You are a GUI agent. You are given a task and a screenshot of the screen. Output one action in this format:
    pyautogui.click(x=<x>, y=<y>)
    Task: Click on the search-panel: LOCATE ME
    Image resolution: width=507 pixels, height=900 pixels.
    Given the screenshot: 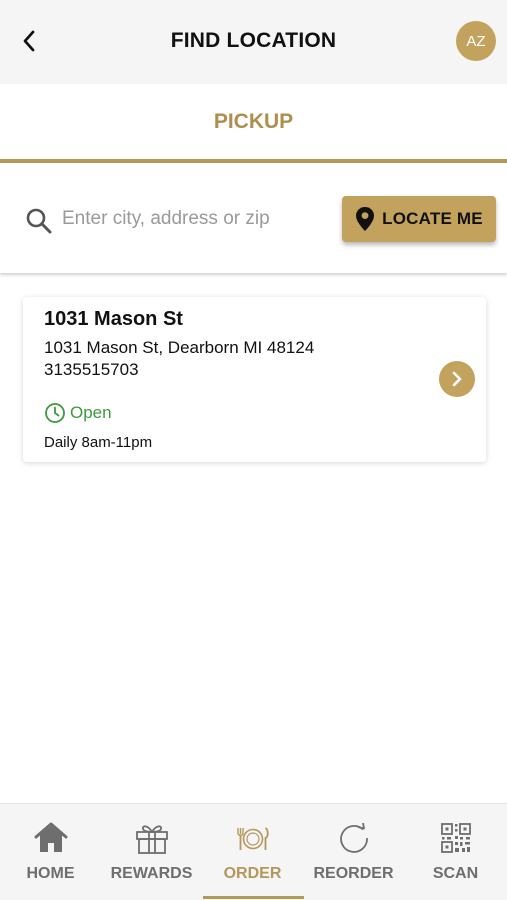 What is the action you would take?
    pyautogui.click(x=253, y=218)
    